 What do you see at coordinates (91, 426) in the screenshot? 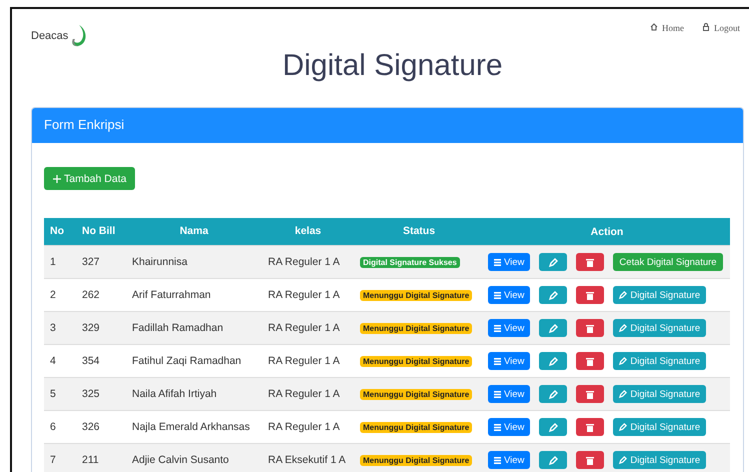
I see `table-cell: 326` at bounding box center [91, 426].